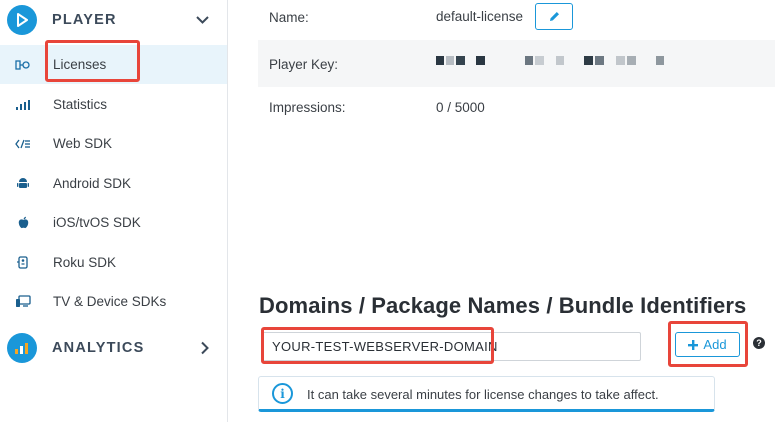 The image size is (775, 422). What do you see at coordinates (23, 302) in the screenshot?
I see `tv-device-icon` at bounding box center [23, 302].